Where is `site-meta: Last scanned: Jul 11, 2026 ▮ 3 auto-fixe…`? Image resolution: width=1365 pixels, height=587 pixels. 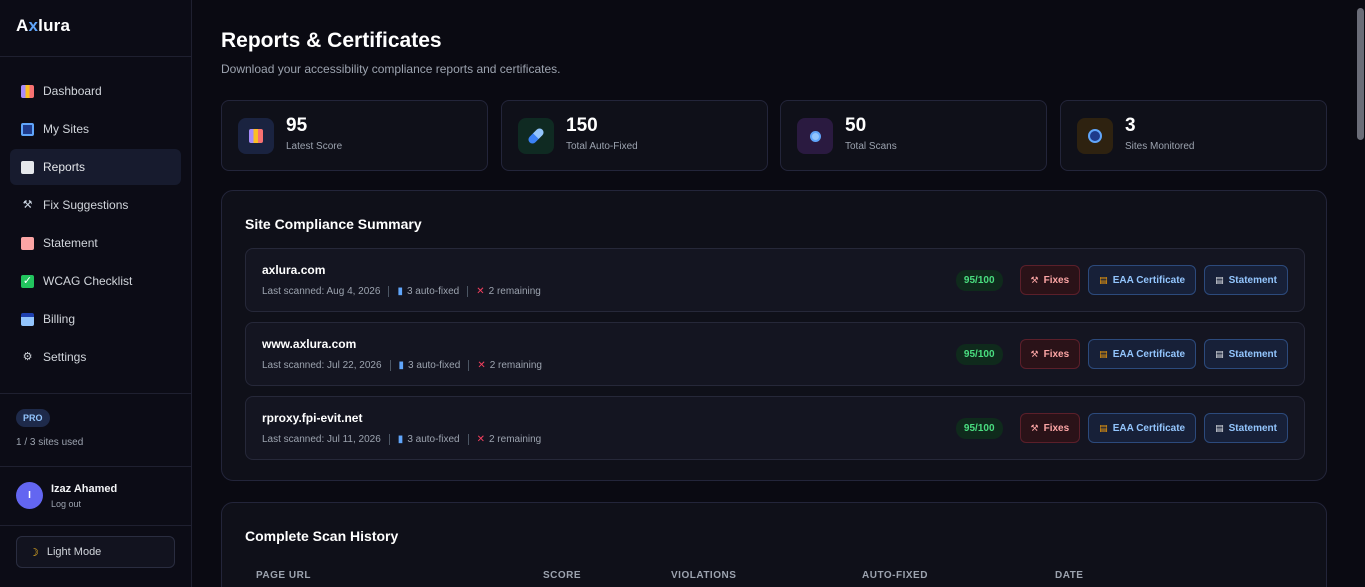 site-meta: Last scanned: Jul 11, 2026 ▮ 3 auto-fixe… is located at coordinates (401, 439).